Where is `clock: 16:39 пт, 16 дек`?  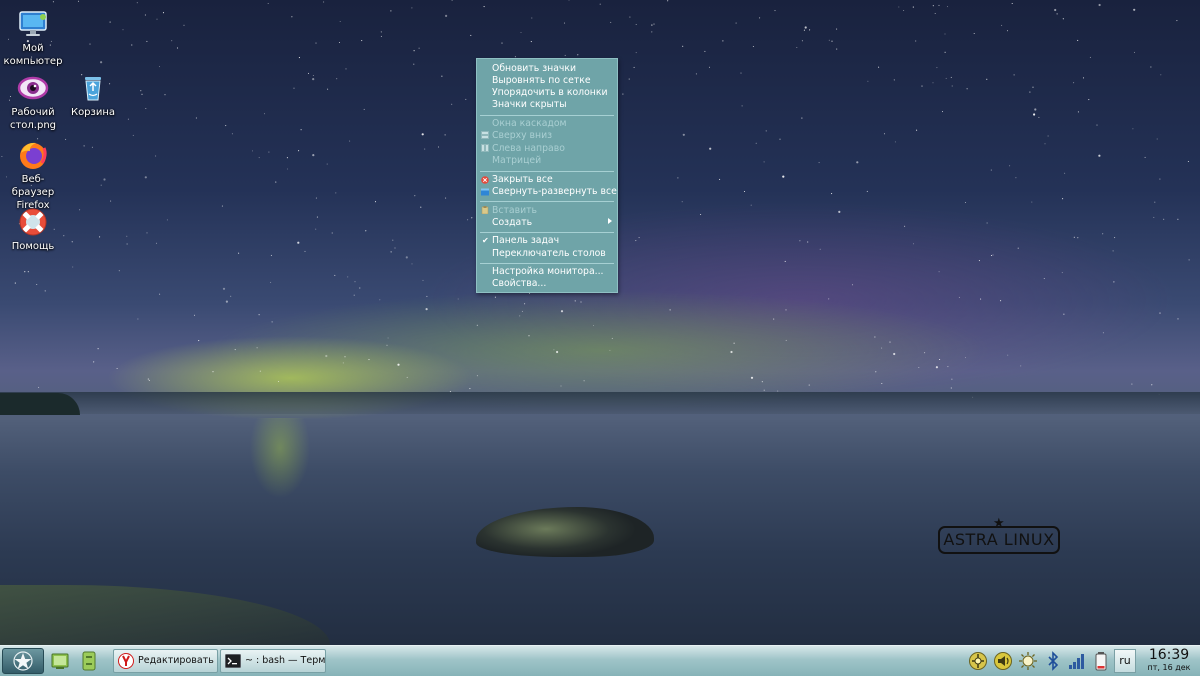 clock: 16:39 пт, 16 дек is located at coordinates (1169, 660).